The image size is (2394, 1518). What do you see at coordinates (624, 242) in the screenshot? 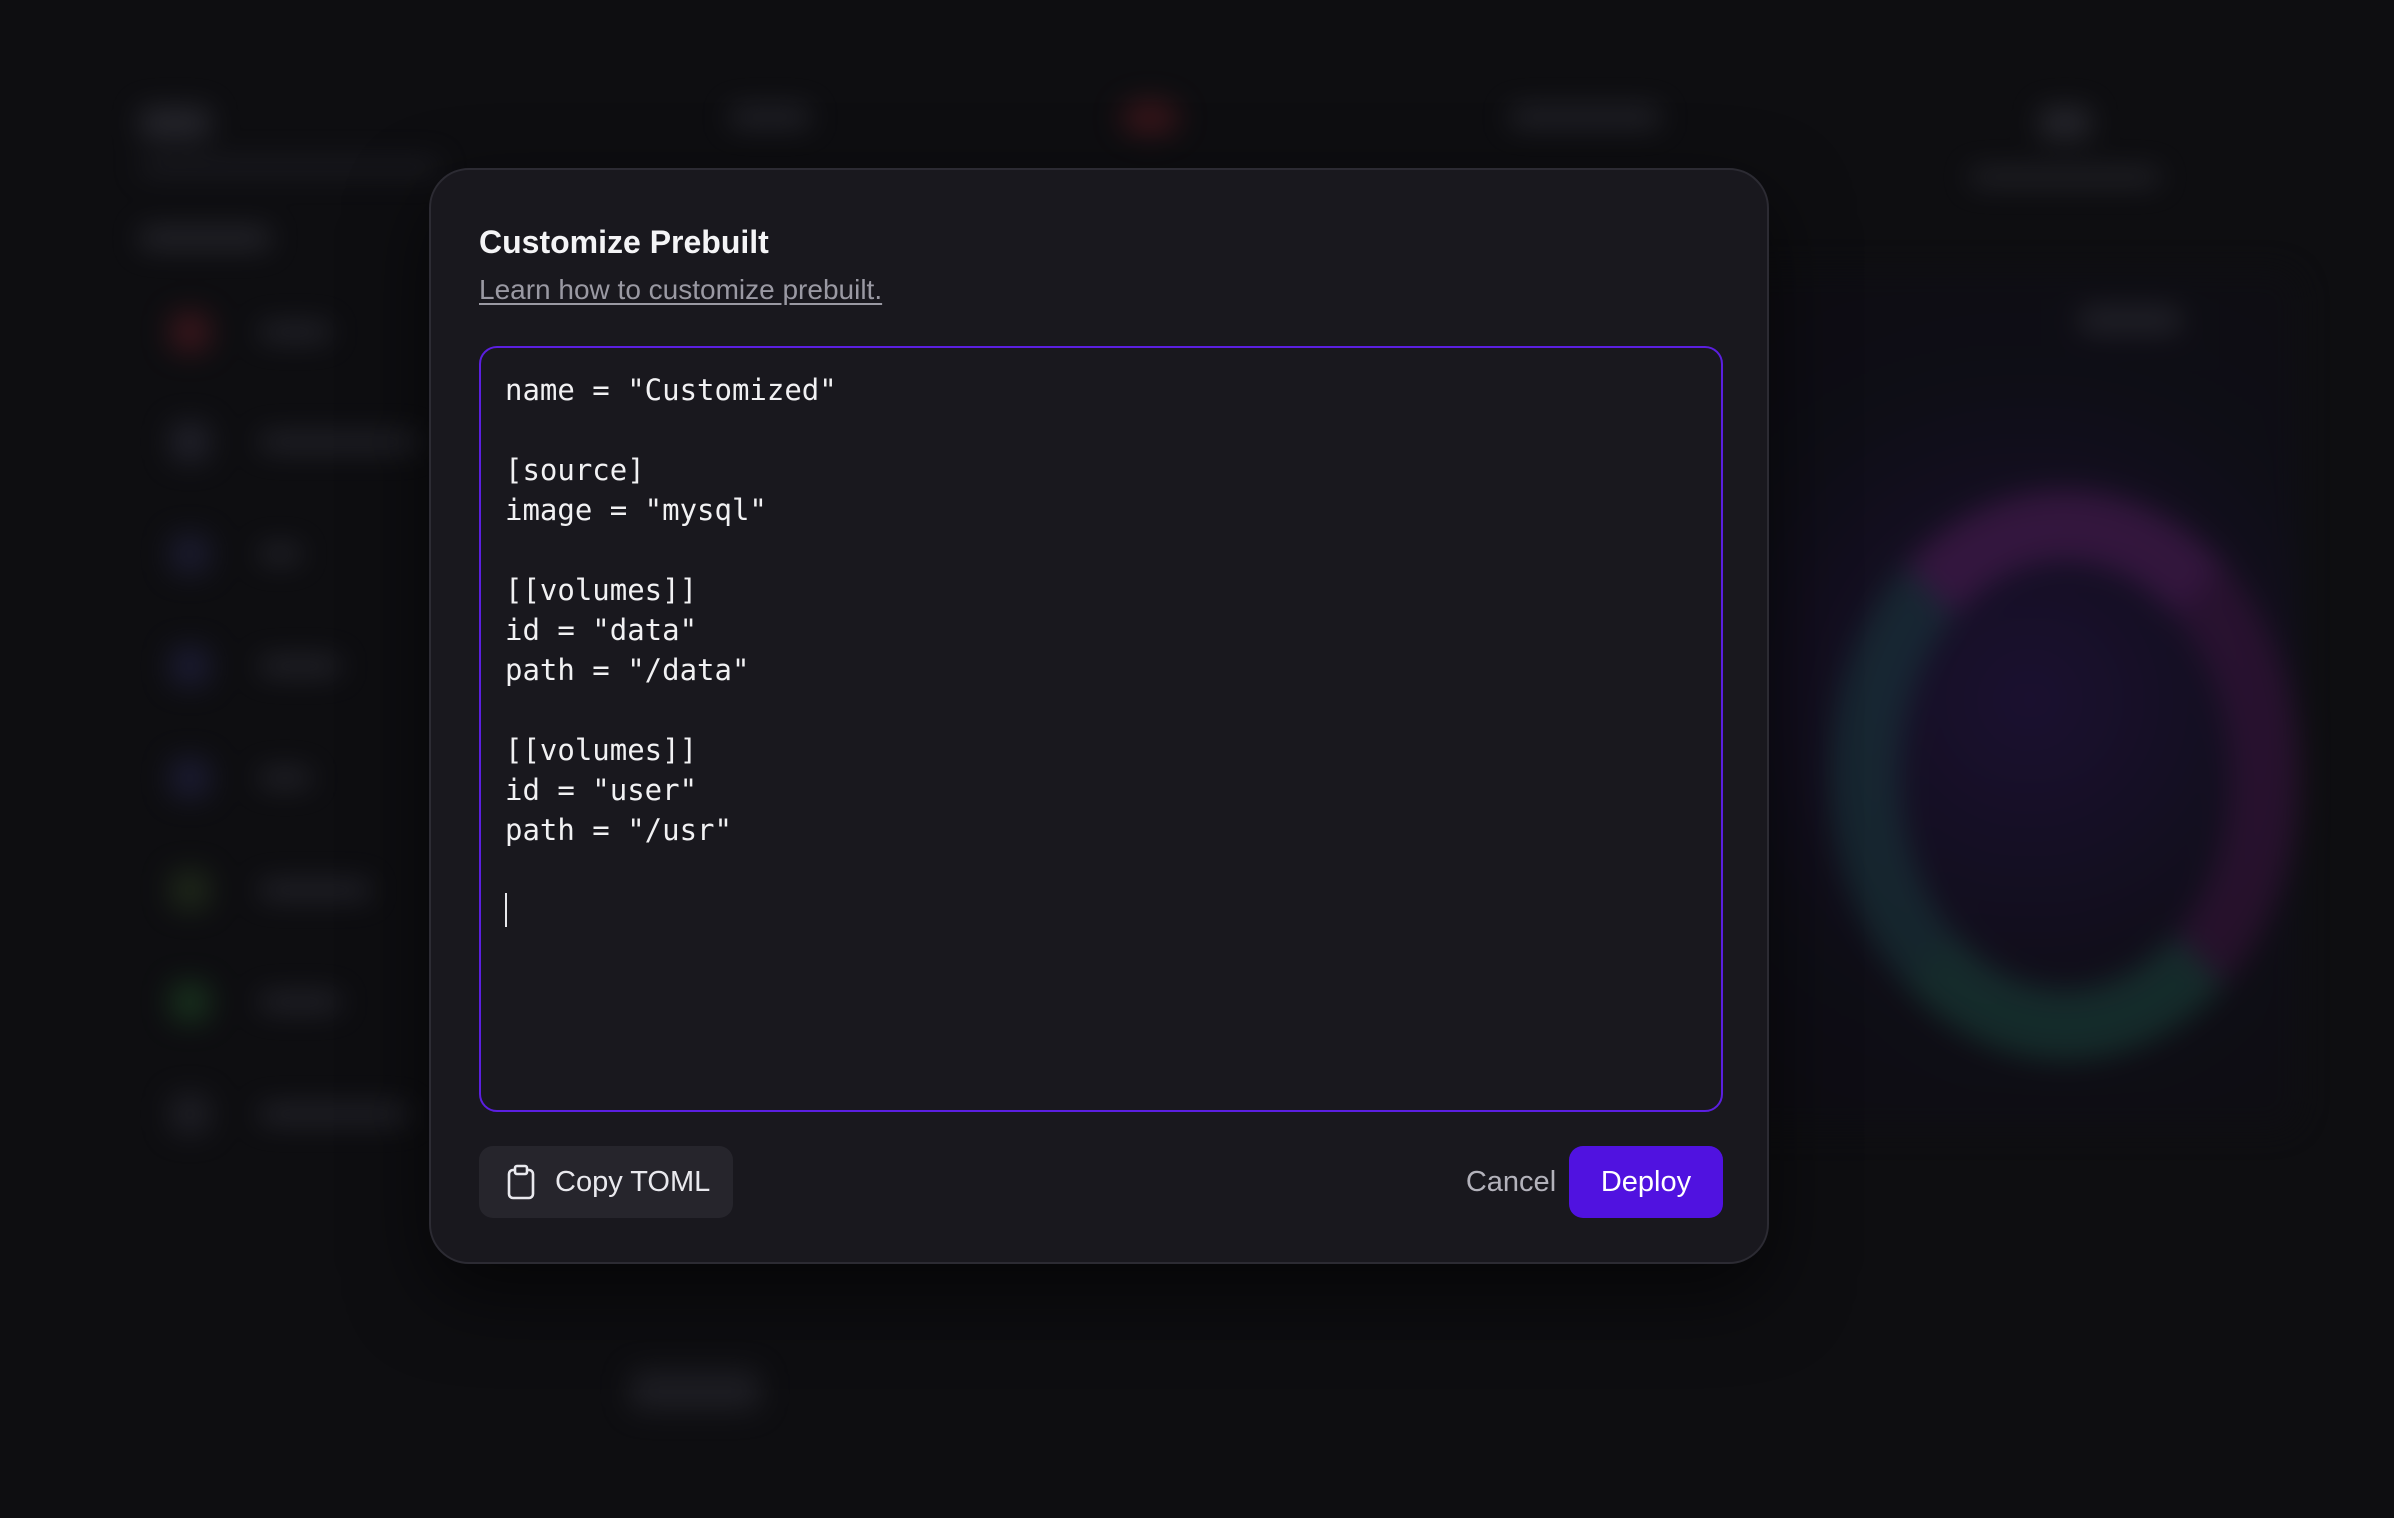
I see `modal-title: Customize Prebuilt` at bounding box center [624, 242].